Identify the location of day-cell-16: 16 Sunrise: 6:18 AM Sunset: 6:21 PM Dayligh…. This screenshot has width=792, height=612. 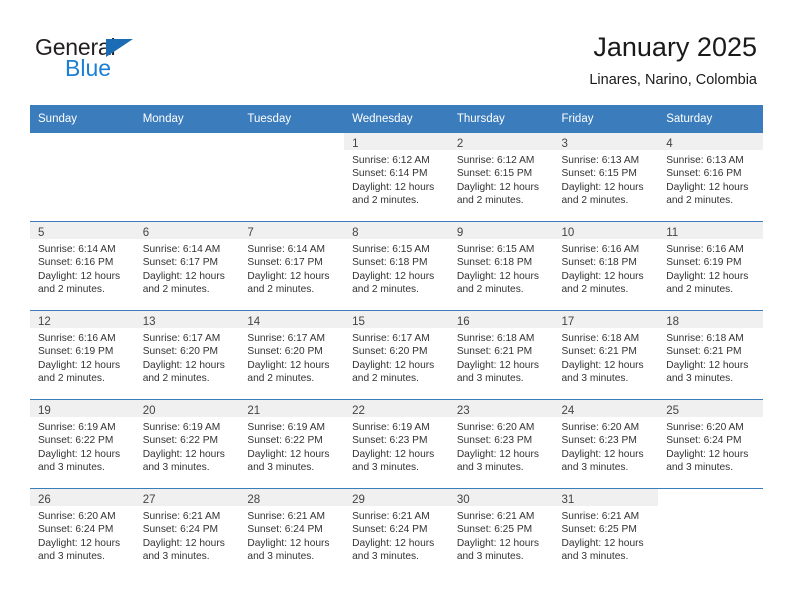
(501, 355).